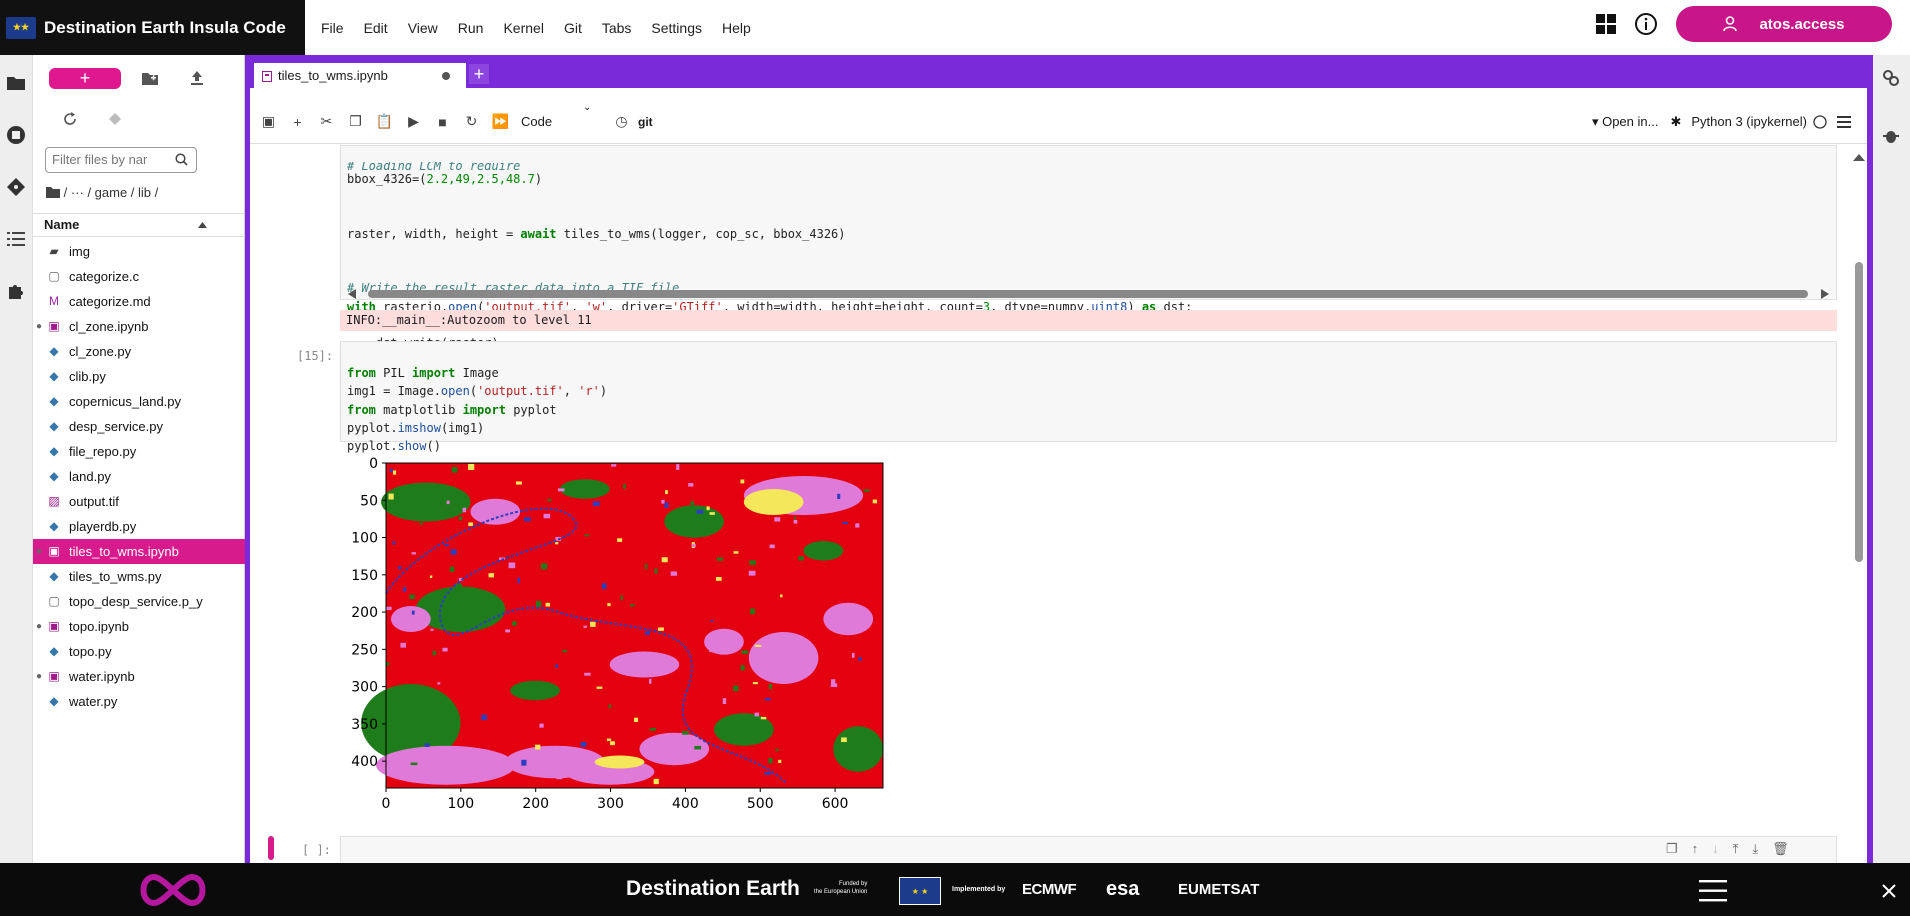 Image resolution: width=1910 pixels, height=916 pixels. I want to click on file-item: ● ▣ water.ipynb, so click(139, 676).